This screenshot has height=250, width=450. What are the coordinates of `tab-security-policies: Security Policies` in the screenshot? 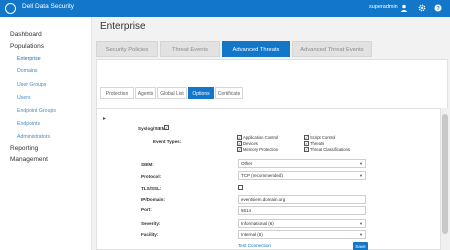 It's located at (127, 49).